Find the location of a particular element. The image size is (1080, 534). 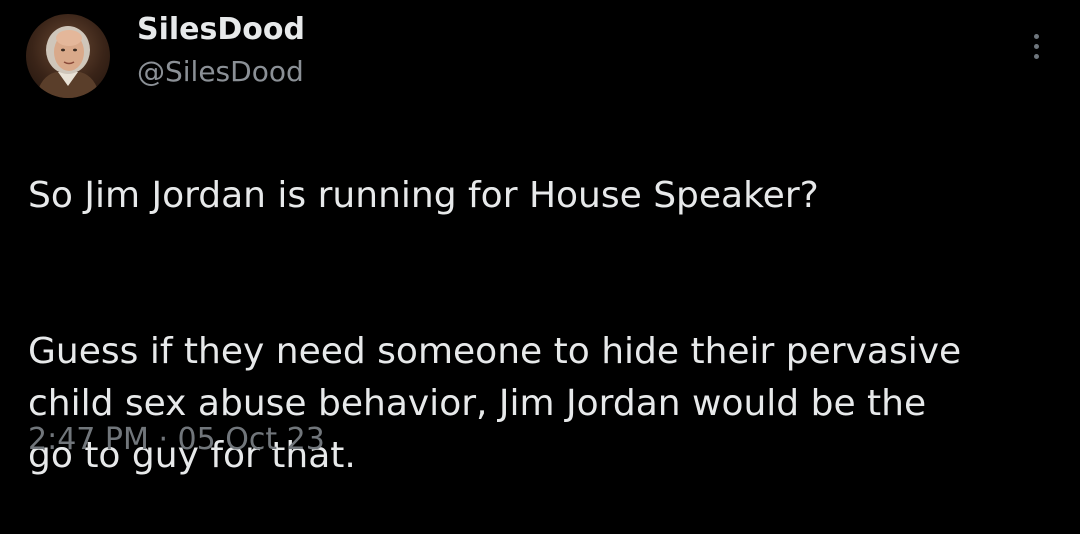

more-vertical-icon is located at coordinates (1036, 36).